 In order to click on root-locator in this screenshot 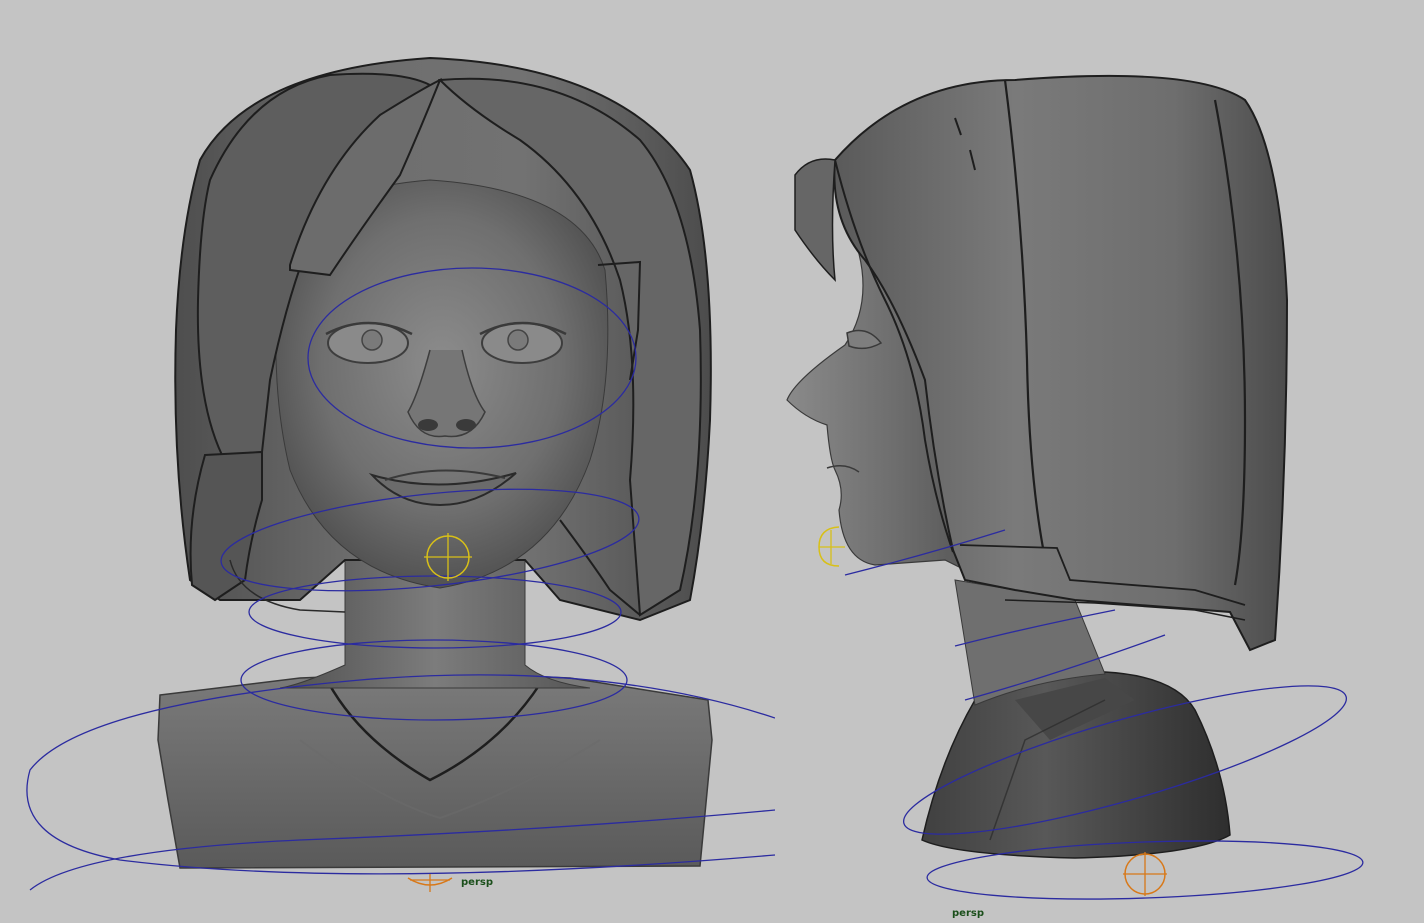, I will do `click(430, 883)`.